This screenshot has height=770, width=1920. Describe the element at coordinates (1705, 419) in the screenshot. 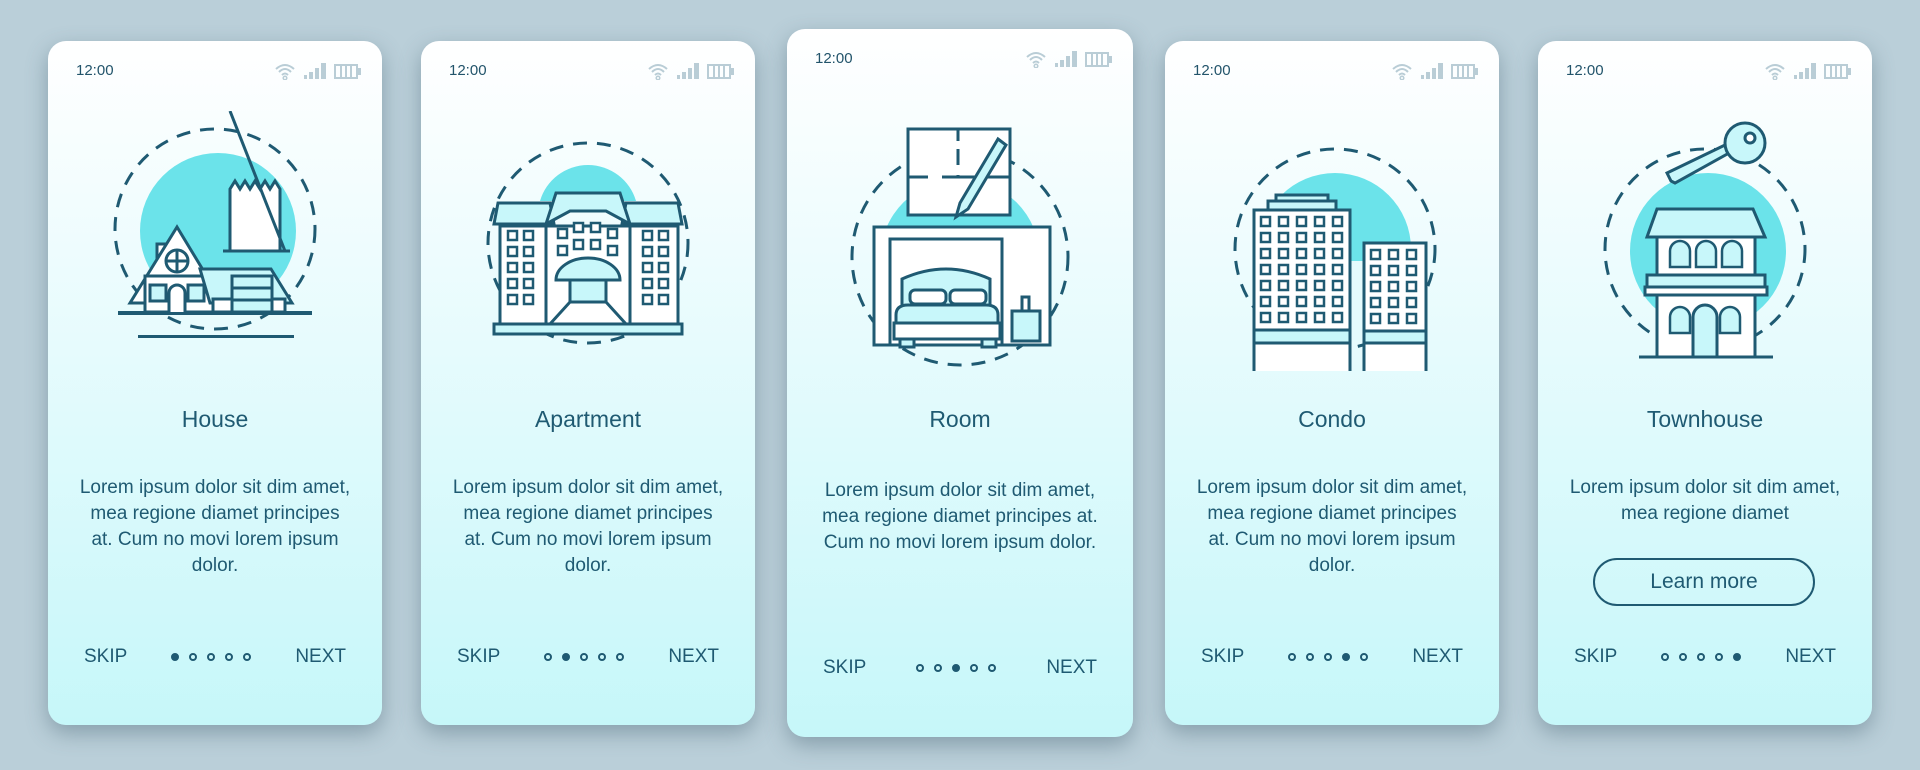

I see `screen-title: Townhouse` at that location.